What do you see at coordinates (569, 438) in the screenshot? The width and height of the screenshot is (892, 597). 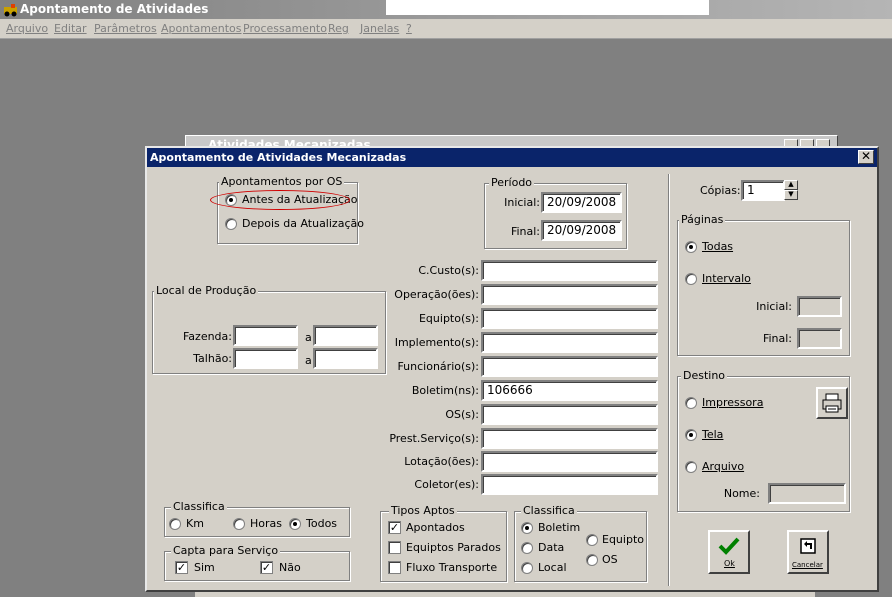 I see `prestservico-input` at bounding box center [569, 438].